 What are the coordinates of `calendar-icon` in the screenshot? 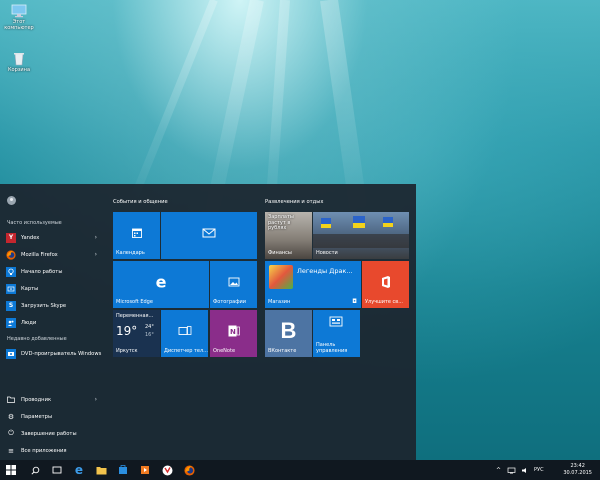 It's located at (136, 233).